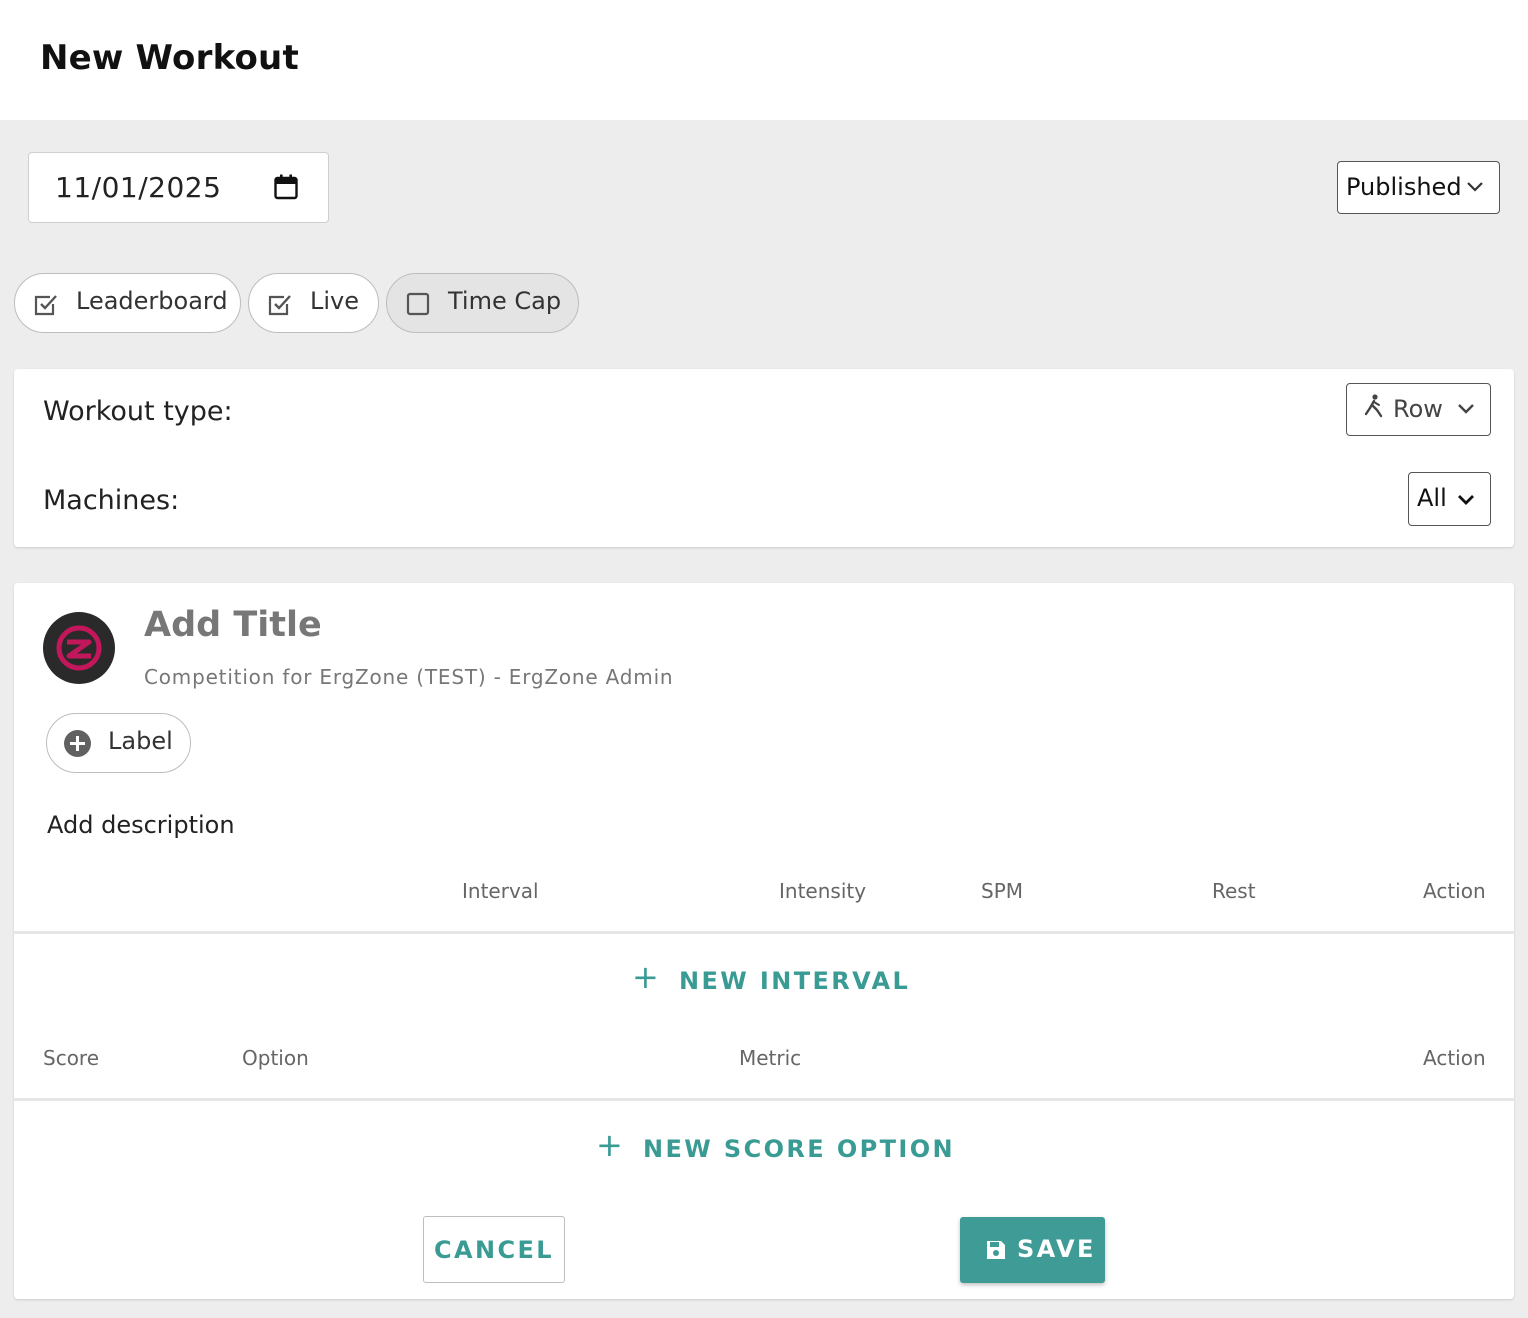 This screenshot has width=1528, height=1318. I want to click on workout-settings-card: Workout type: Row Machines: All, so click(764, 458).